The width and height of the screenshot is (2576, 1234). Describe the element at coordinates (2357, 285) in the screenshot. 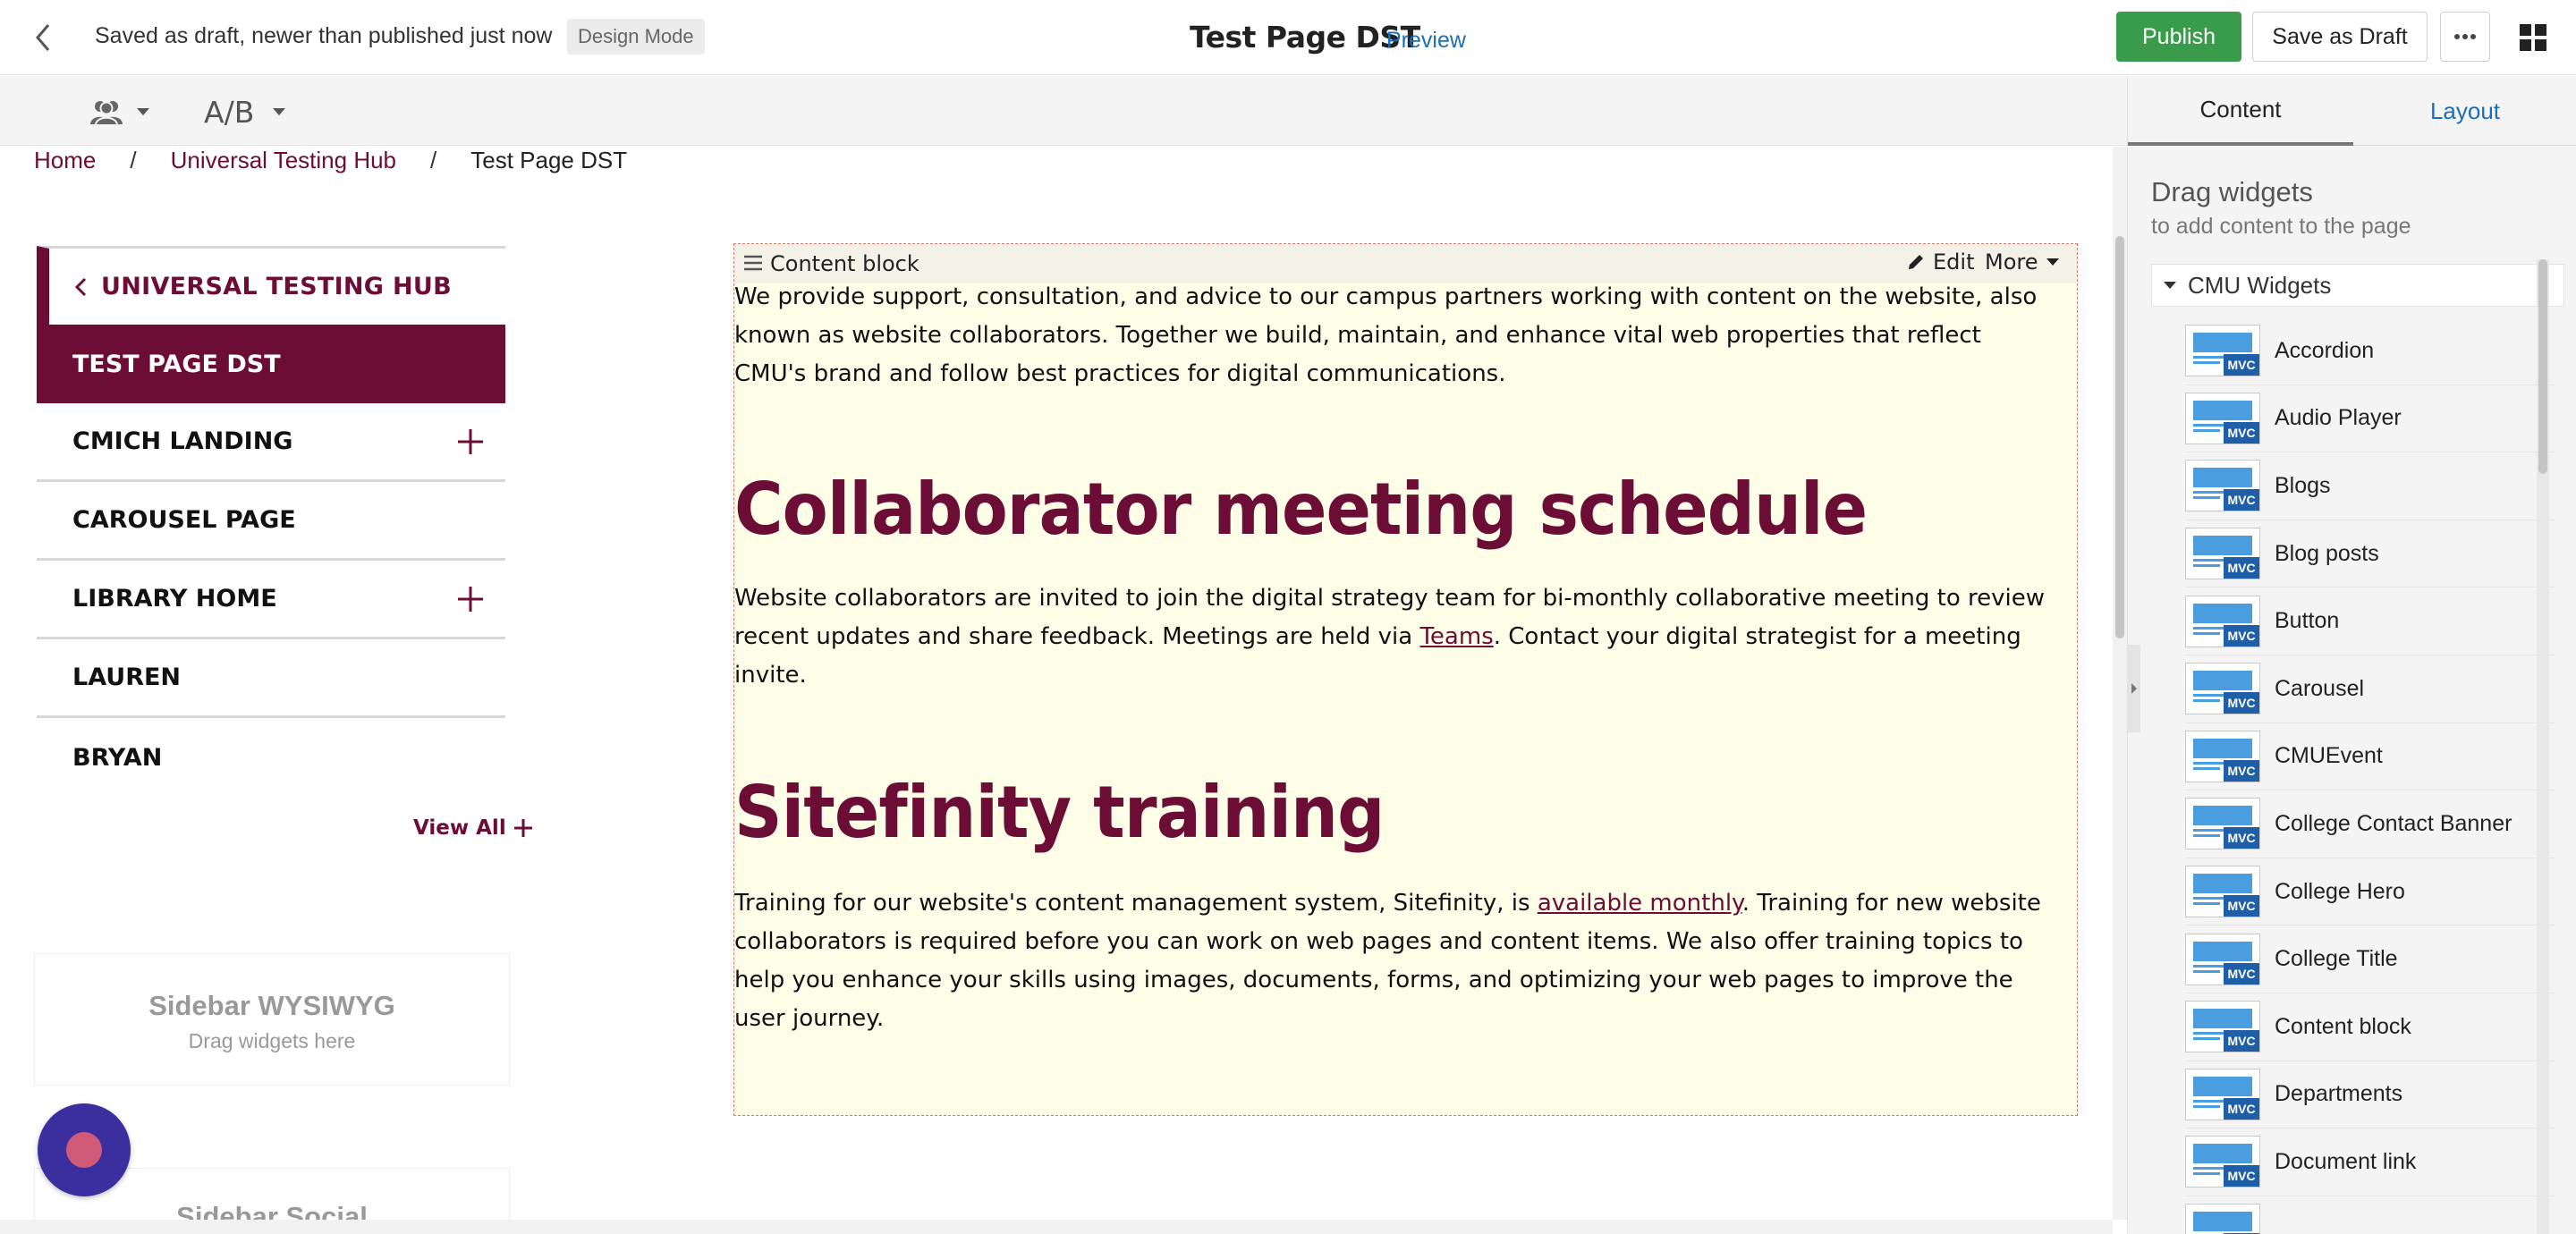

I see `widget-group-toggle: CMU Widgets` at that location.